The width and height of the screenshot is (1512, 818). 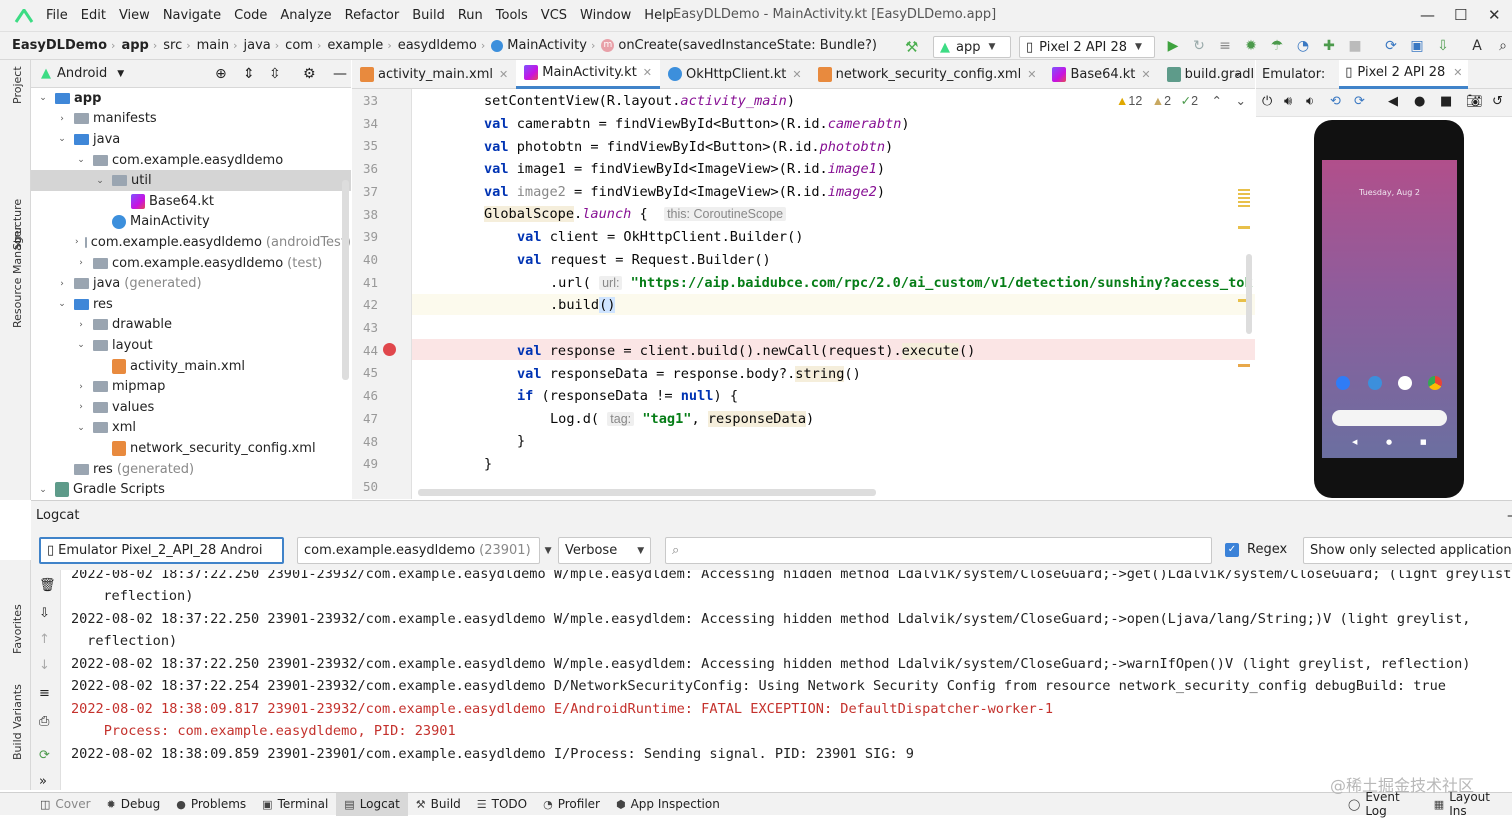 I want to click on breadcrumb-item: com, so click(x=299, y=45).